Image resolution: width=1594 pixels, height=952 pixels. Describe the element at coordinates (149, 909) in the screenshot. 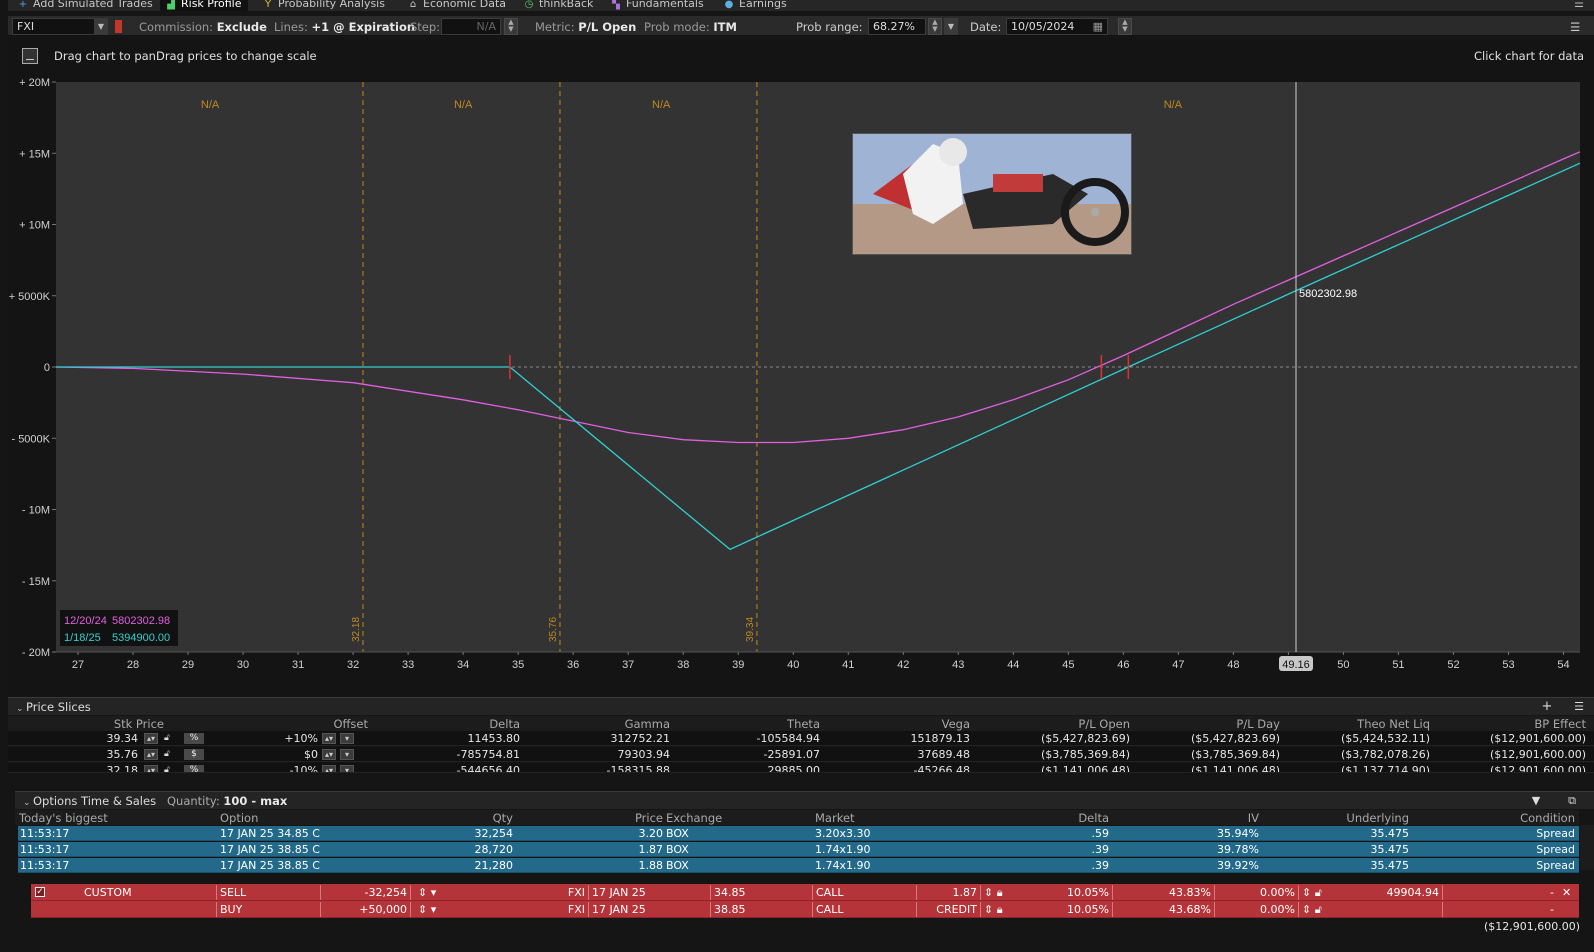

I see `order-type` at that location.